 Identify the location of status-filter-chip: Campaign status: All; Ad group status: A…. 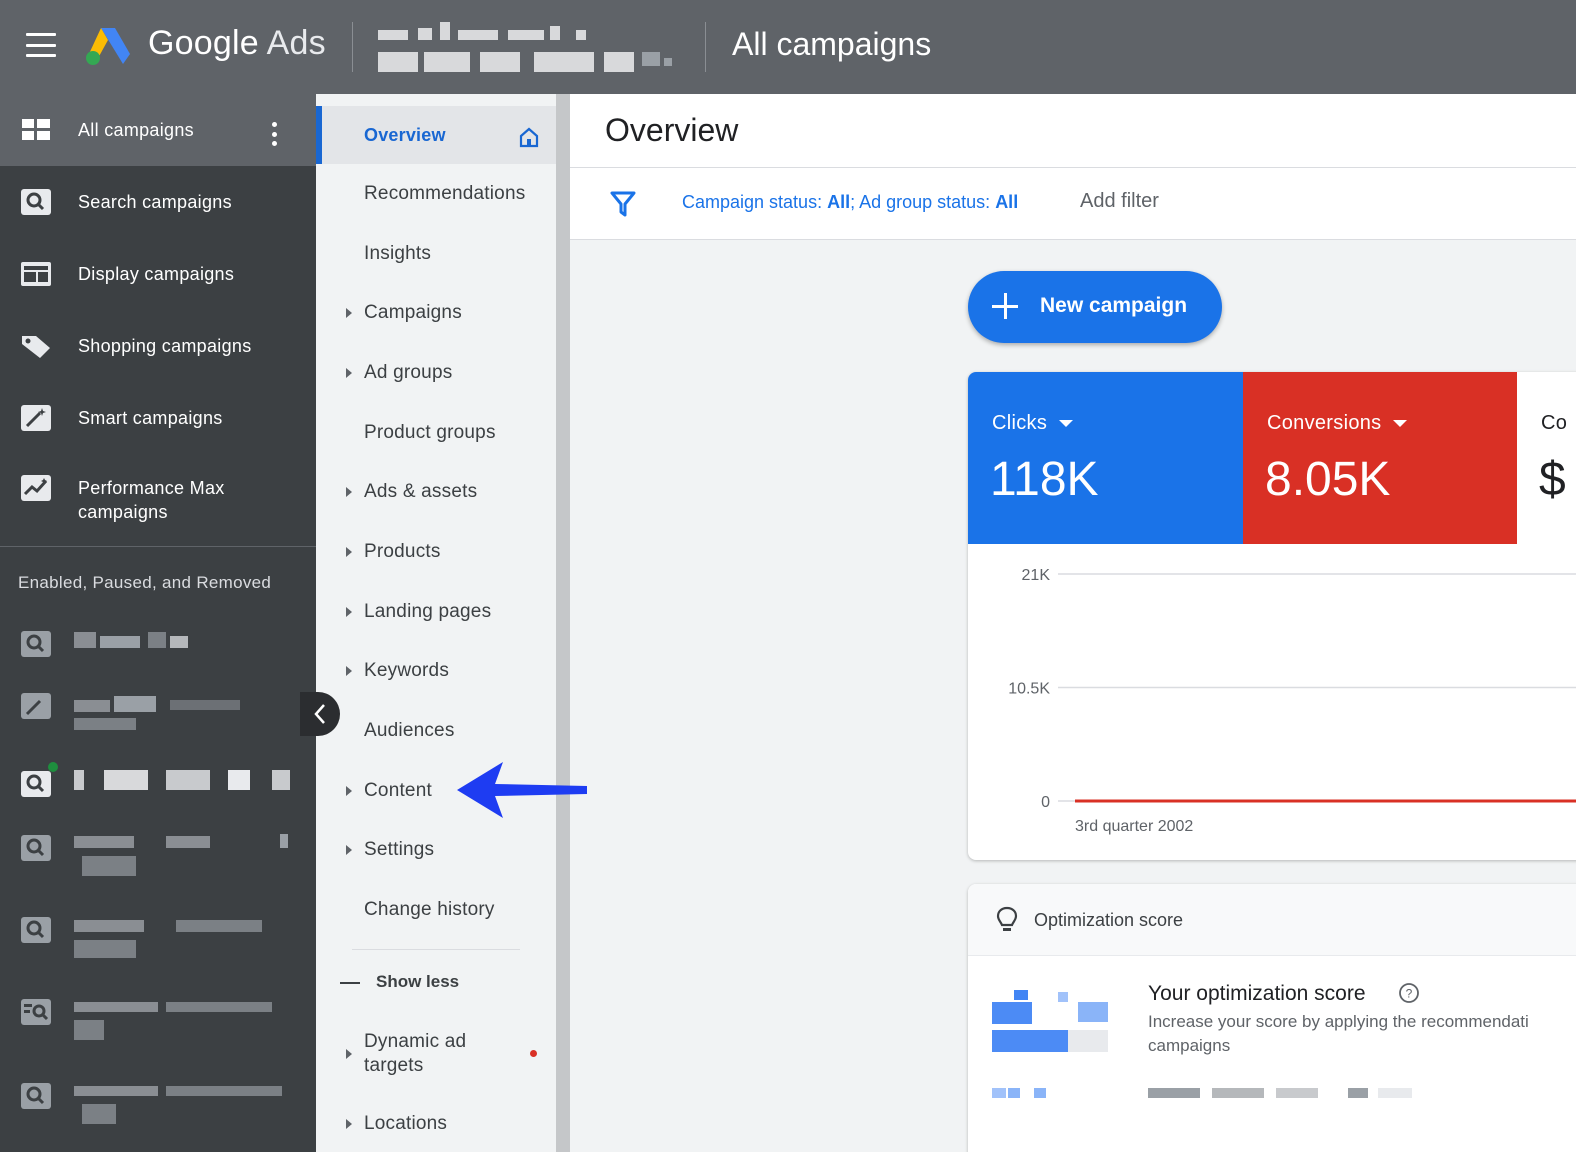
(850, 202).